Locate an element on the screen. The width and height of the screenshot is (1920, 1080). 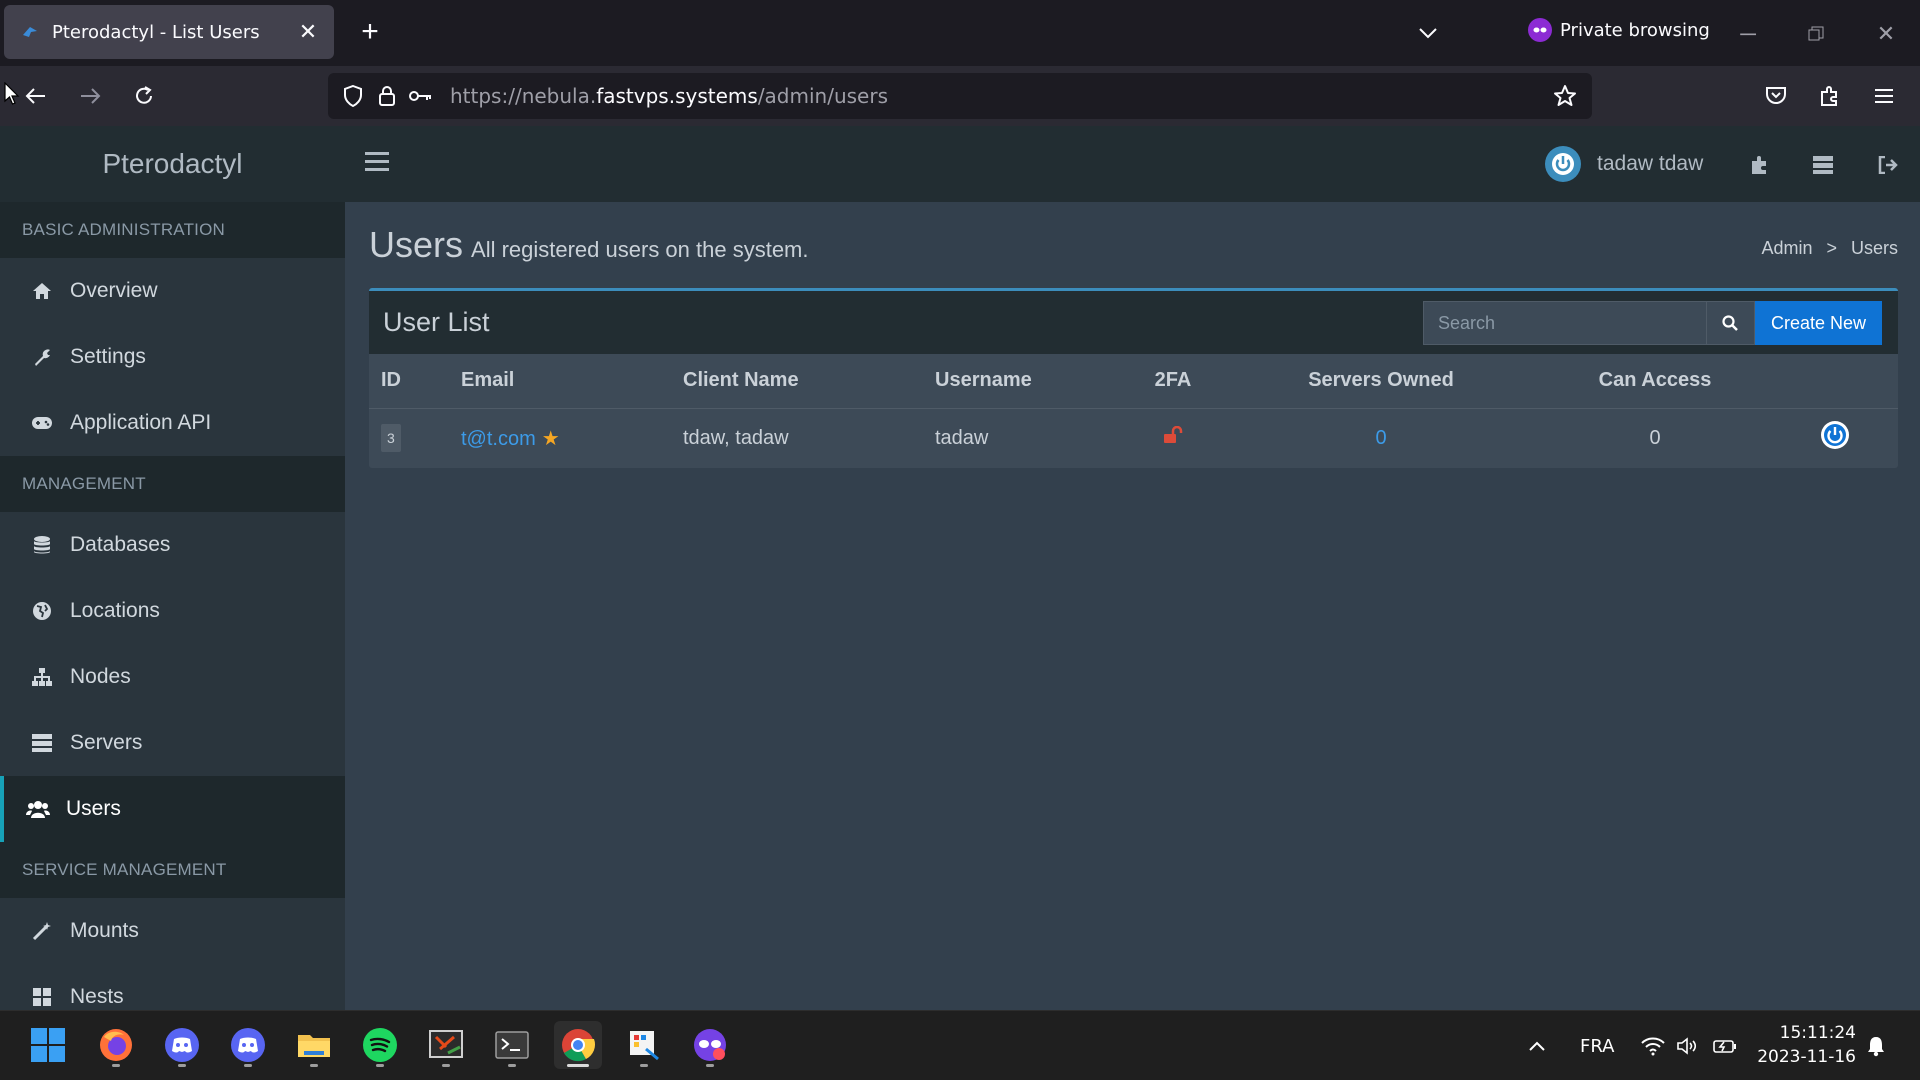
key-icon is located at coordinates (421, 96).